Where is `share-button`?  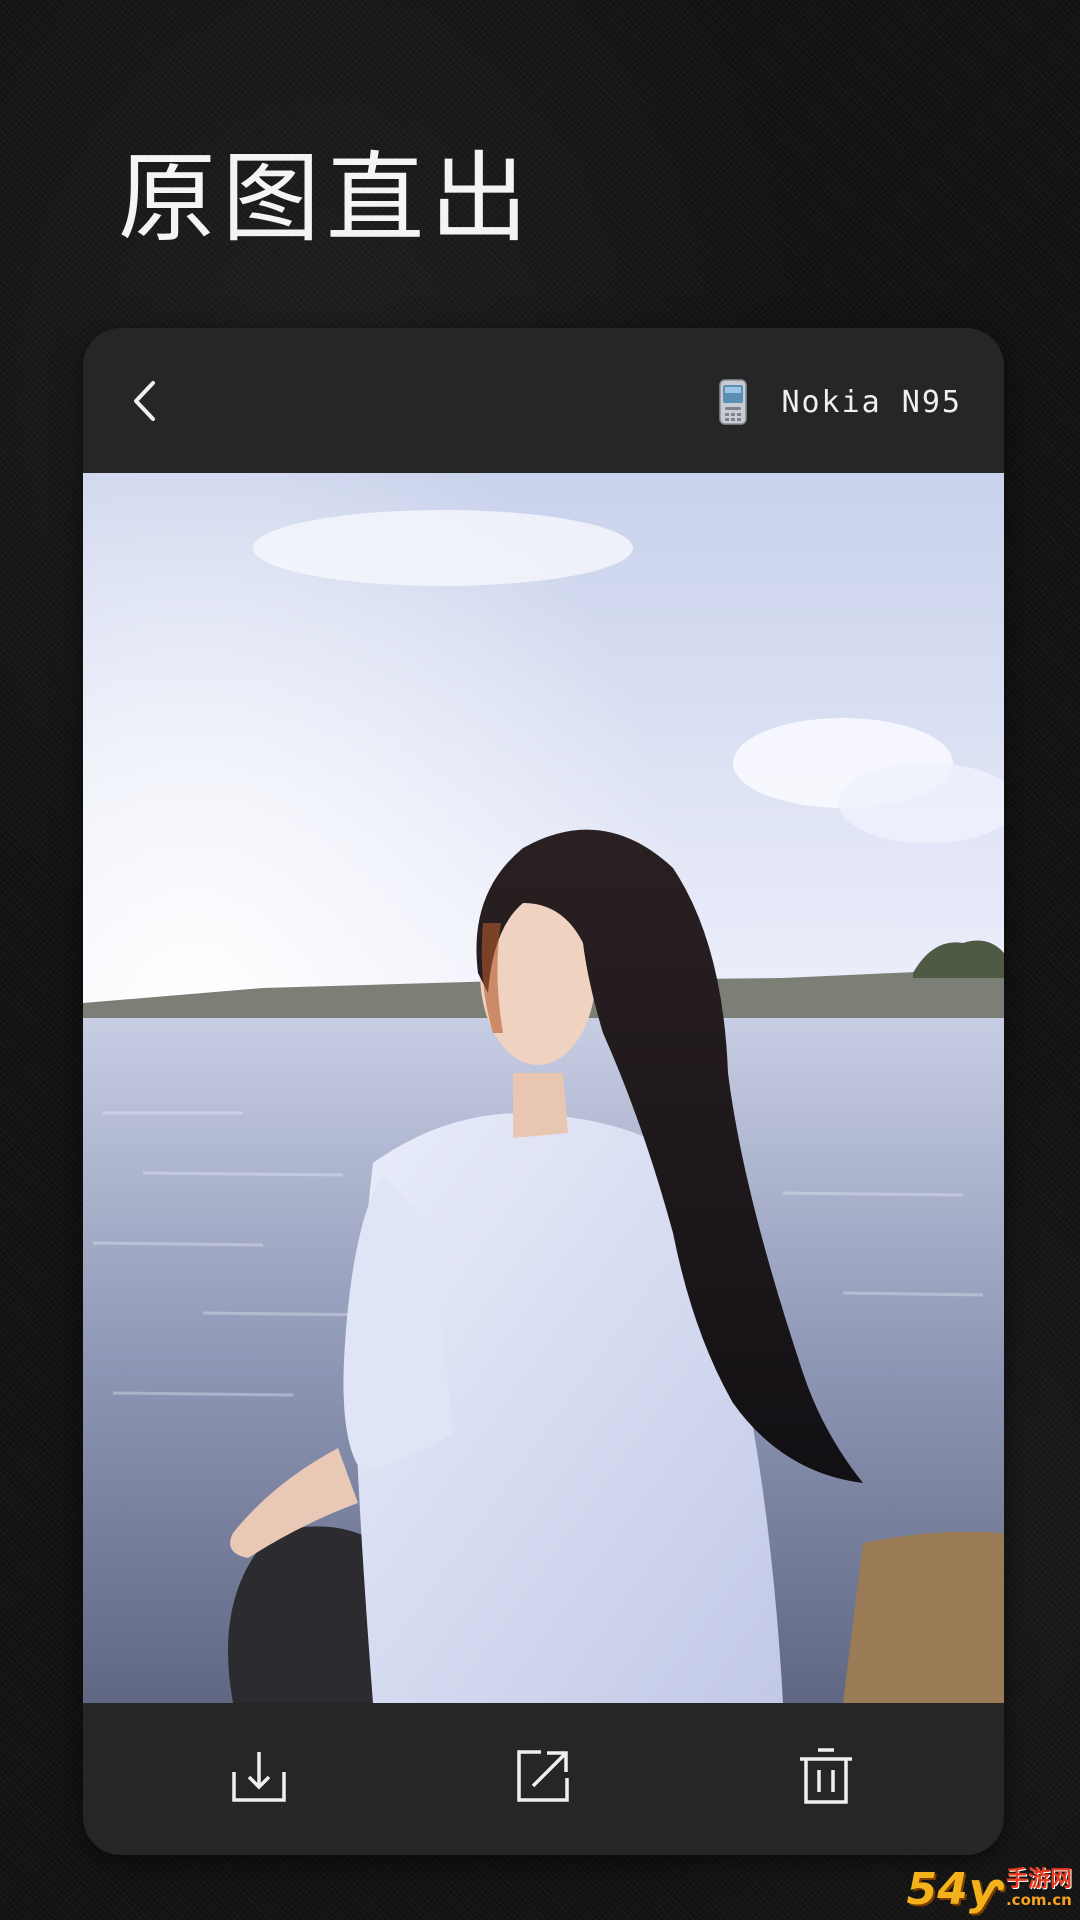 share-button is located at coordinates (543, 1776).